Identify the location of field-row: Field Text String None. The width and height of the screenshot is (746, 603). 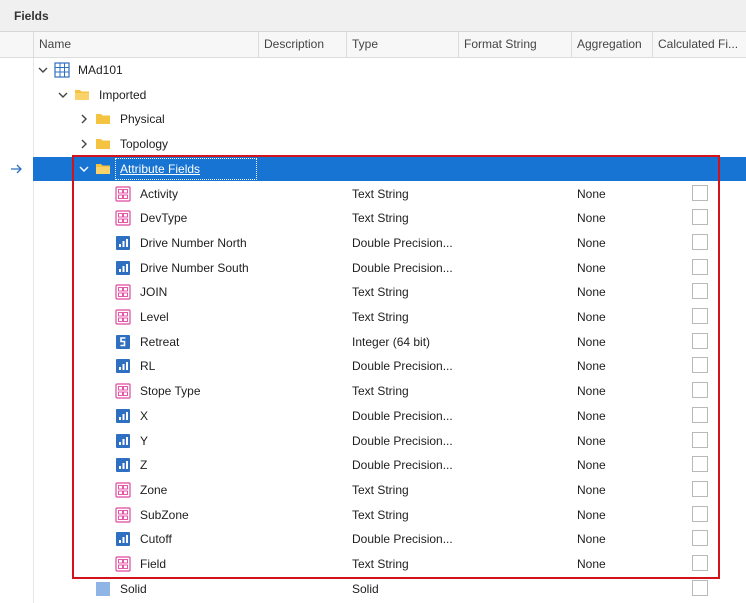
(373, 564).